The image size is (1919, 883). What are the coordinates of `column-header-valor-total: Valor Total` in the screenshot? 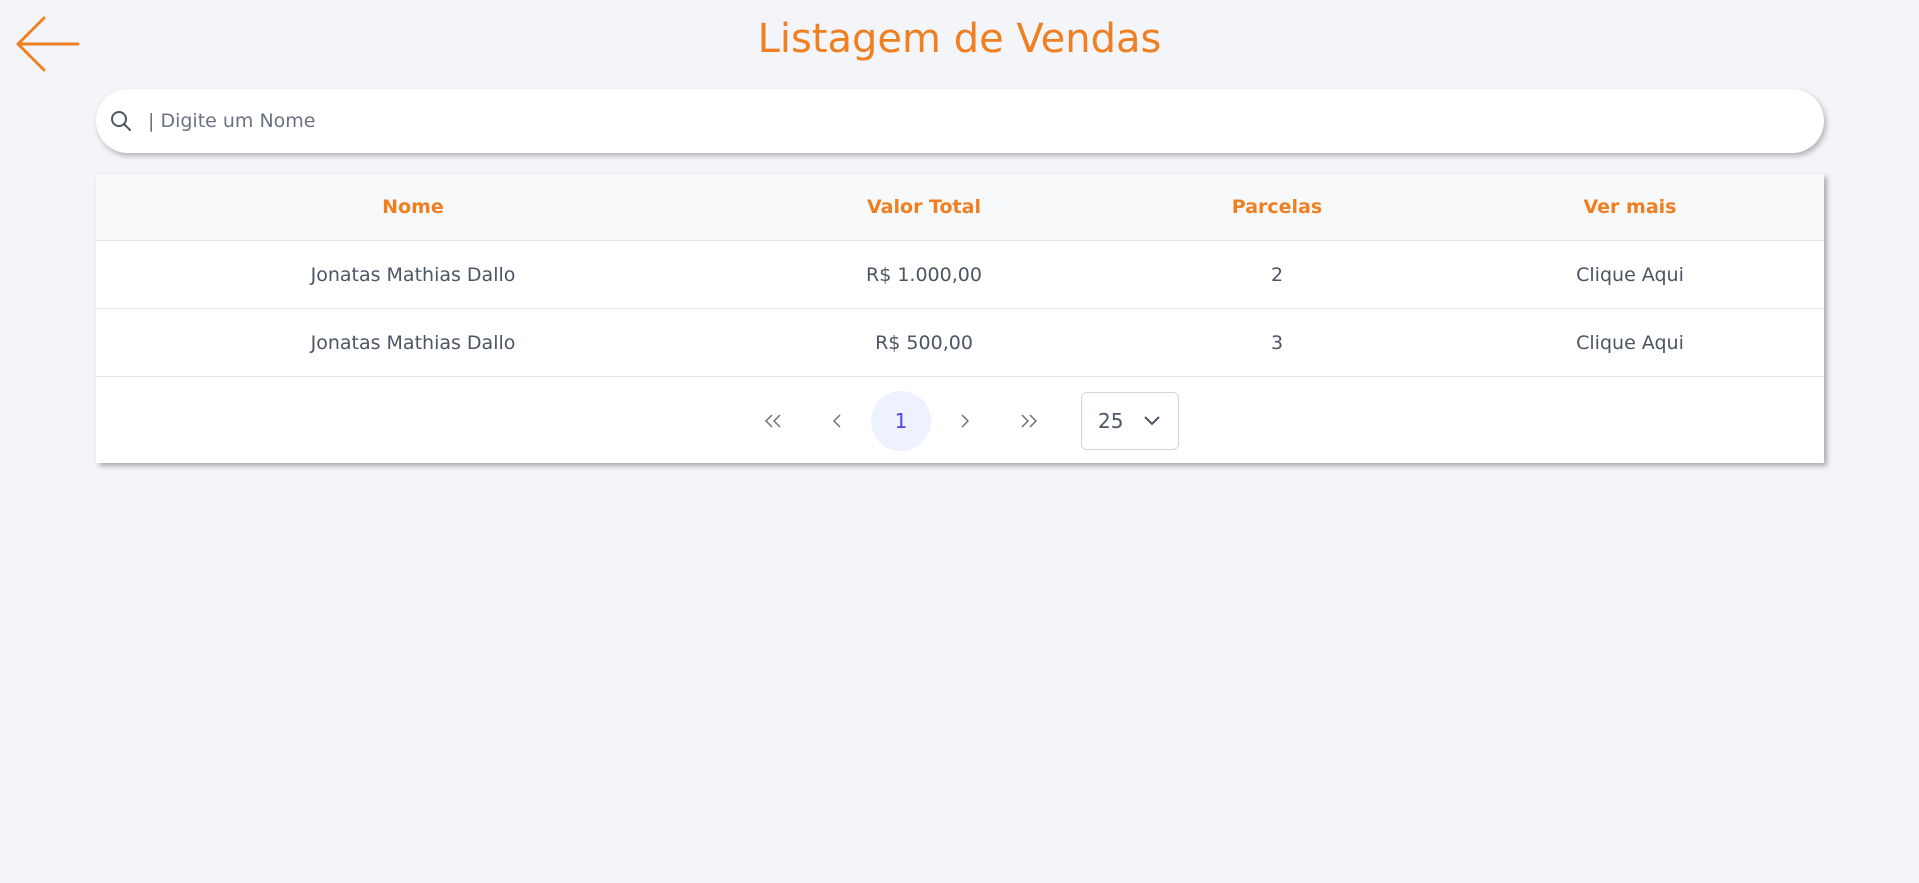 It's located at (924, 207).